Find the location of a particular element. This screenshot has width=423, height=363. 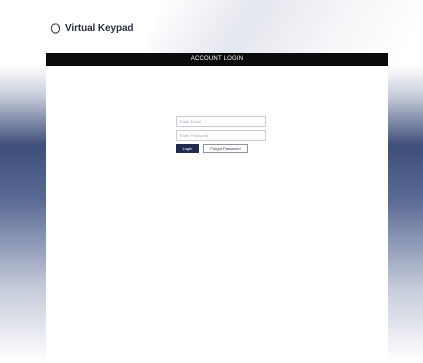

logo-shield-icon is located at coordinates (55, 28).